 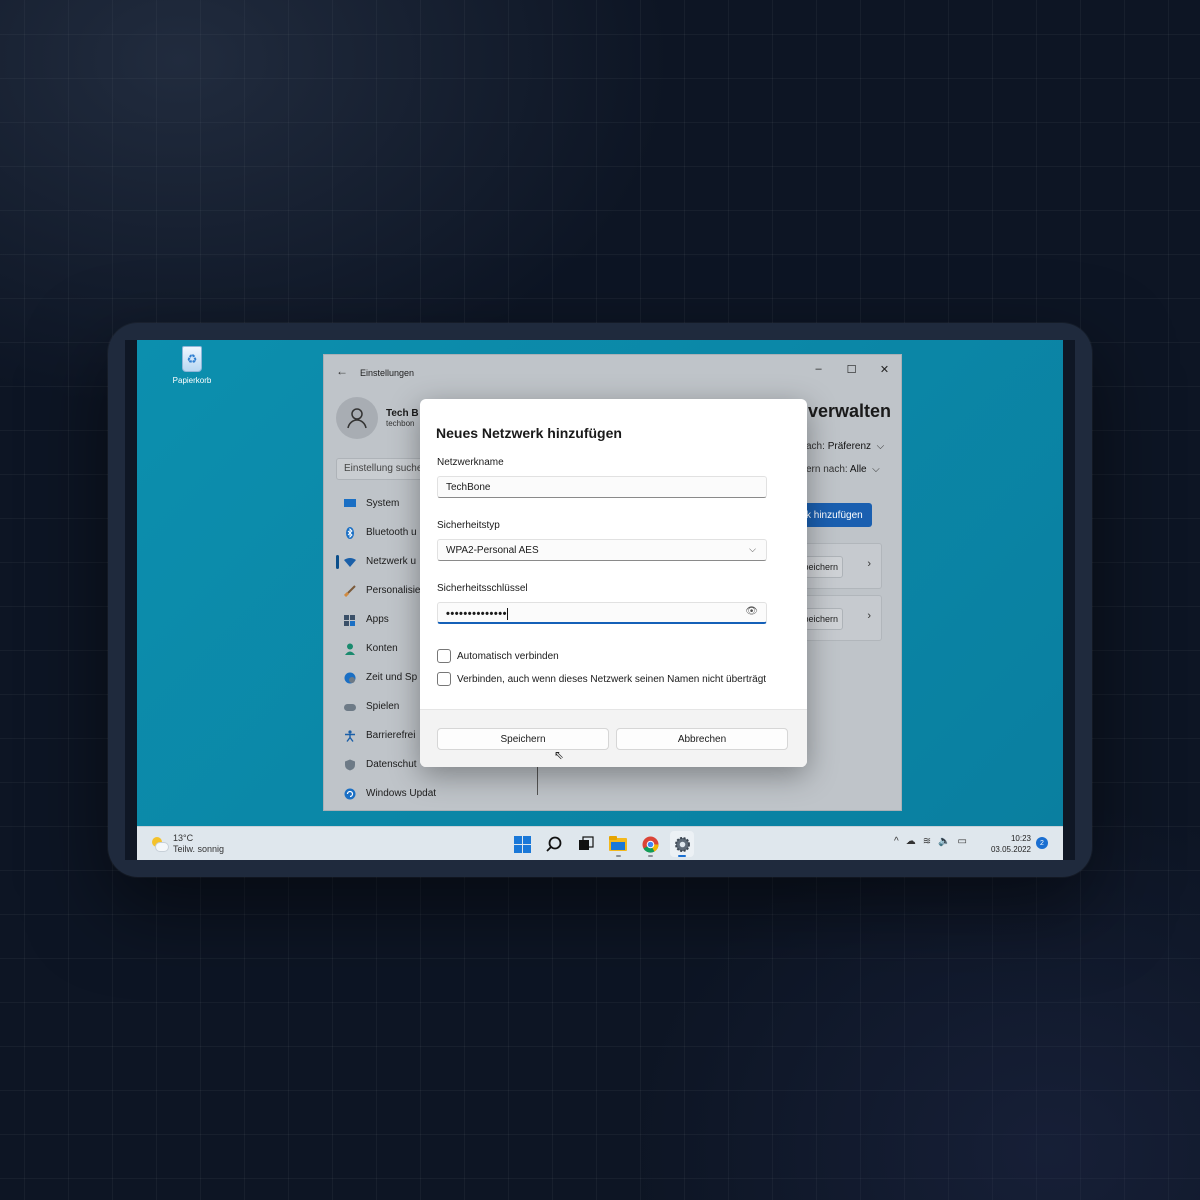 What do you see at coordinates (682, 844) in the screenshot?
I see `settings-gear-icon` at bounding box center [682, 844].